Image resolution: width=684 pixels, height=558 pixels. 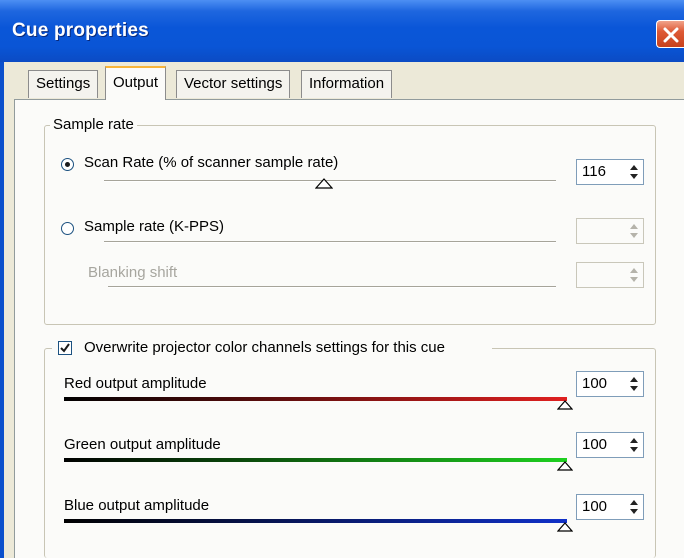 What do you see at coordinates (565, 405) in the screenshot?
I see `red-amplitude-thumb` at bounding box center [565, 405].